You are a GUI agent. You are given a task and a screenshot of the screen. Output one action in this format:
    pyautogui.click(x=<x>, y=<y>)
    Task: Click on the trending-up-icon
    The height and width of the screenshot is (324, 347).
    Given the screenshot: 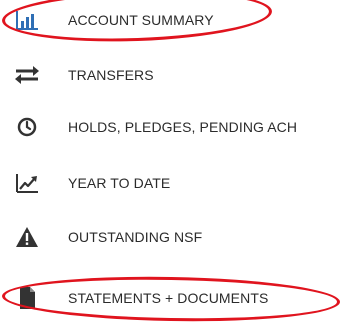 What is the action you would take?
    pyautogui.click(x=27, y=183)
    